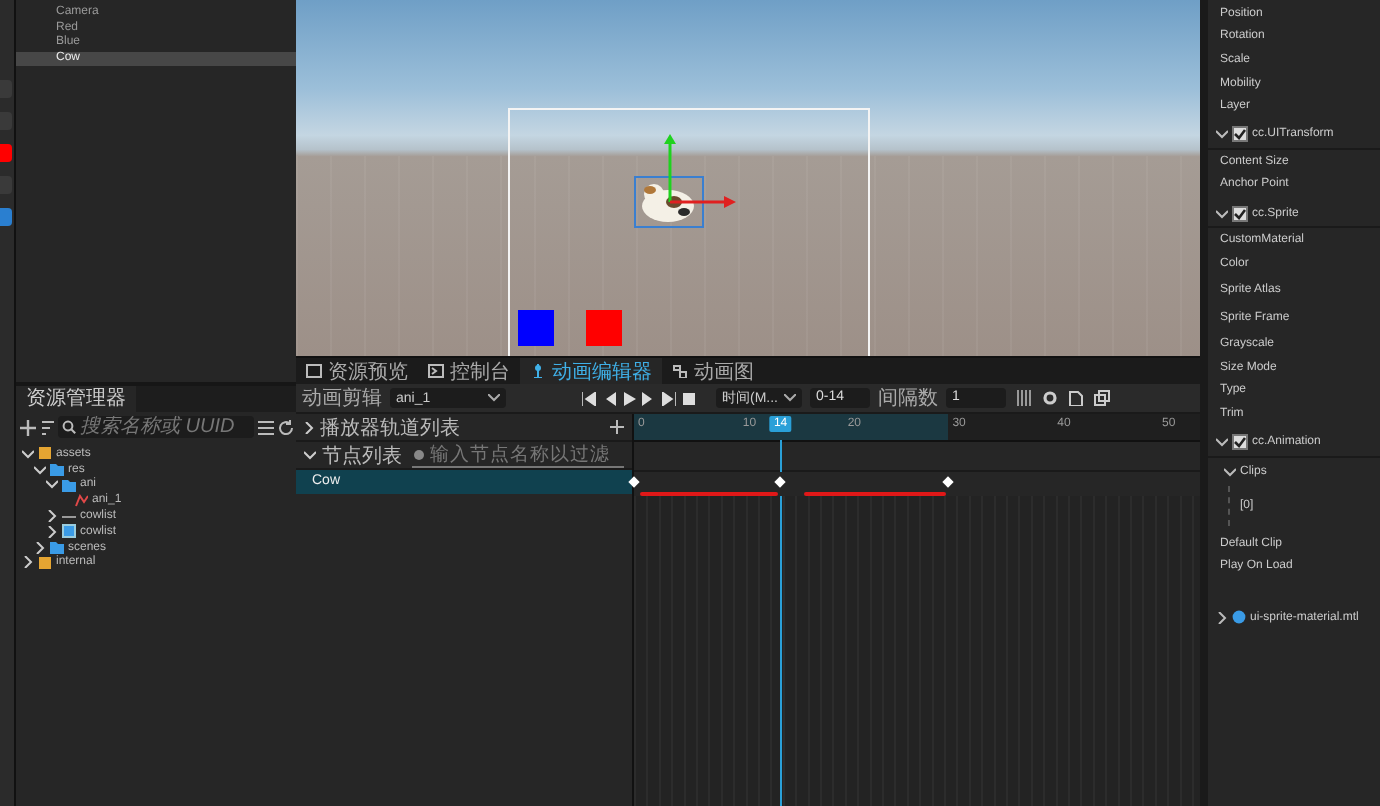 This screenshot has width=1380, height=806. Describe the element at coordinates (390, 428) in the screenshot. I see `tracks-label: 播放器轨道列表` at that location.